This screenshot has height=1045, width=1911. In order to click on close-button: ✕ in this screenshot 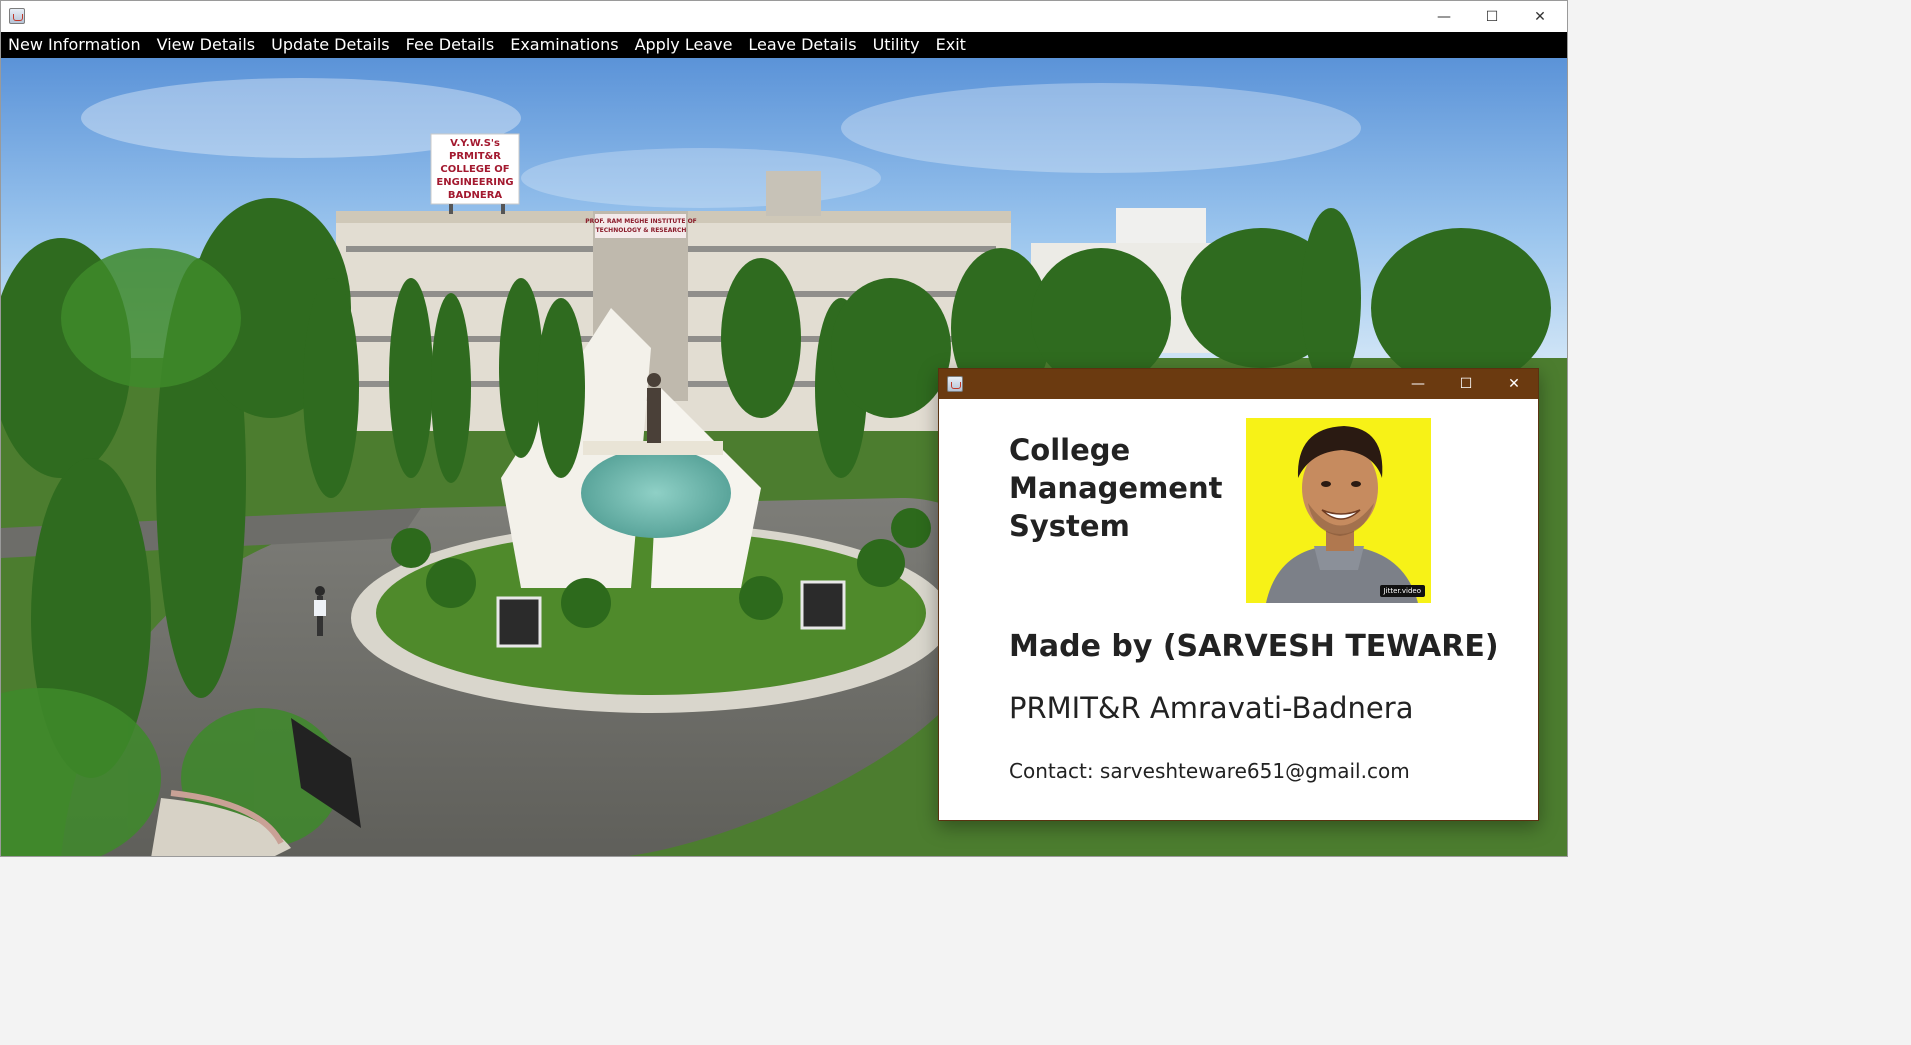, I will do `click(1540, 16)`.